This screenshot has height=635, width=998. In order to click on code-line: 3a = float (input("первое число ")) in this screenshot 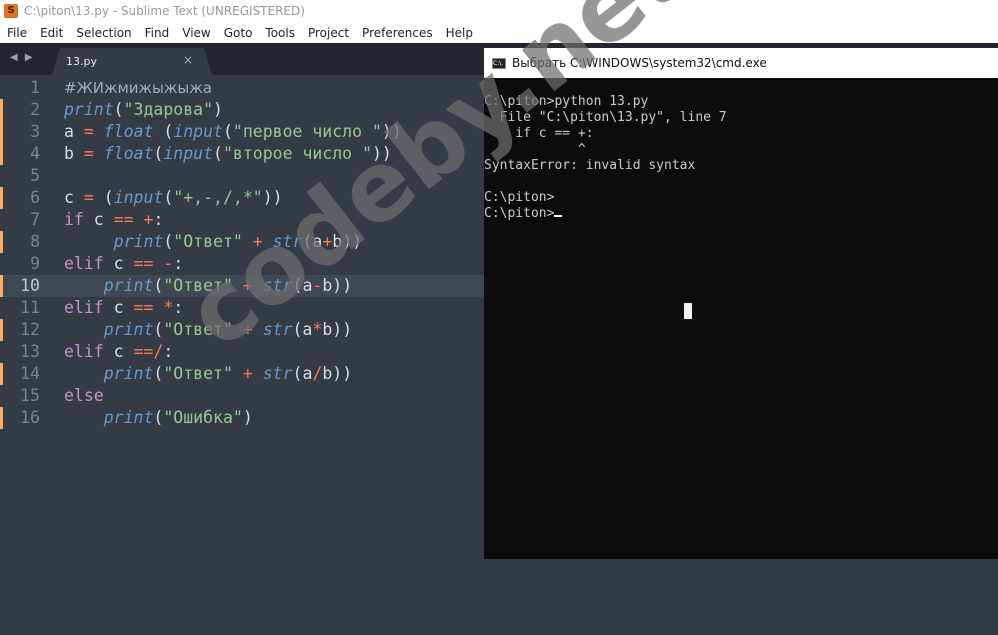, I will do `click(242, 132)`.